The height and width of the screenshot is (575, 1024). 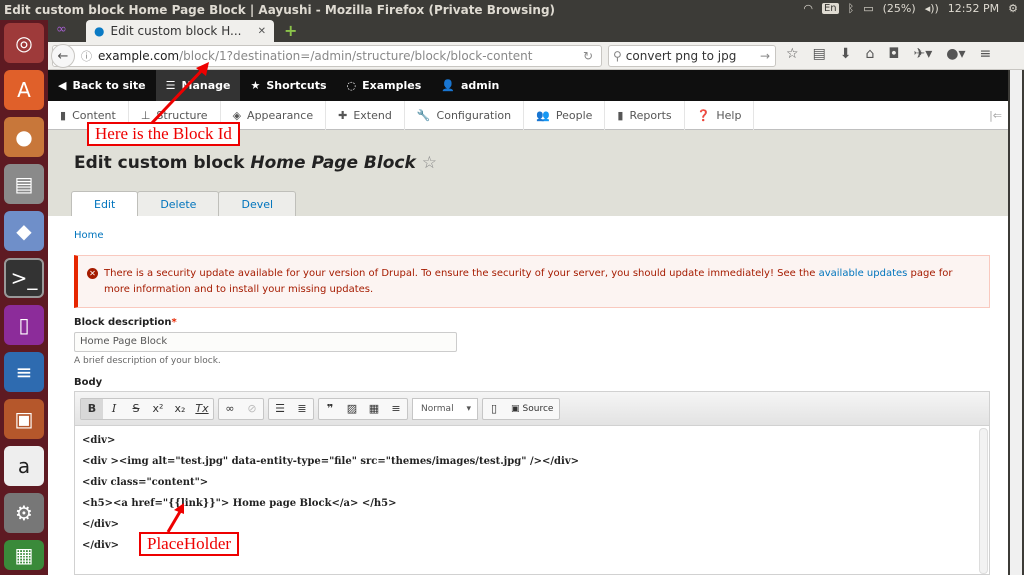 What do you see at coordinates (899, 8) in the screenshot?
I see `battery-level: (25%)` at bounding box center [899, 8].